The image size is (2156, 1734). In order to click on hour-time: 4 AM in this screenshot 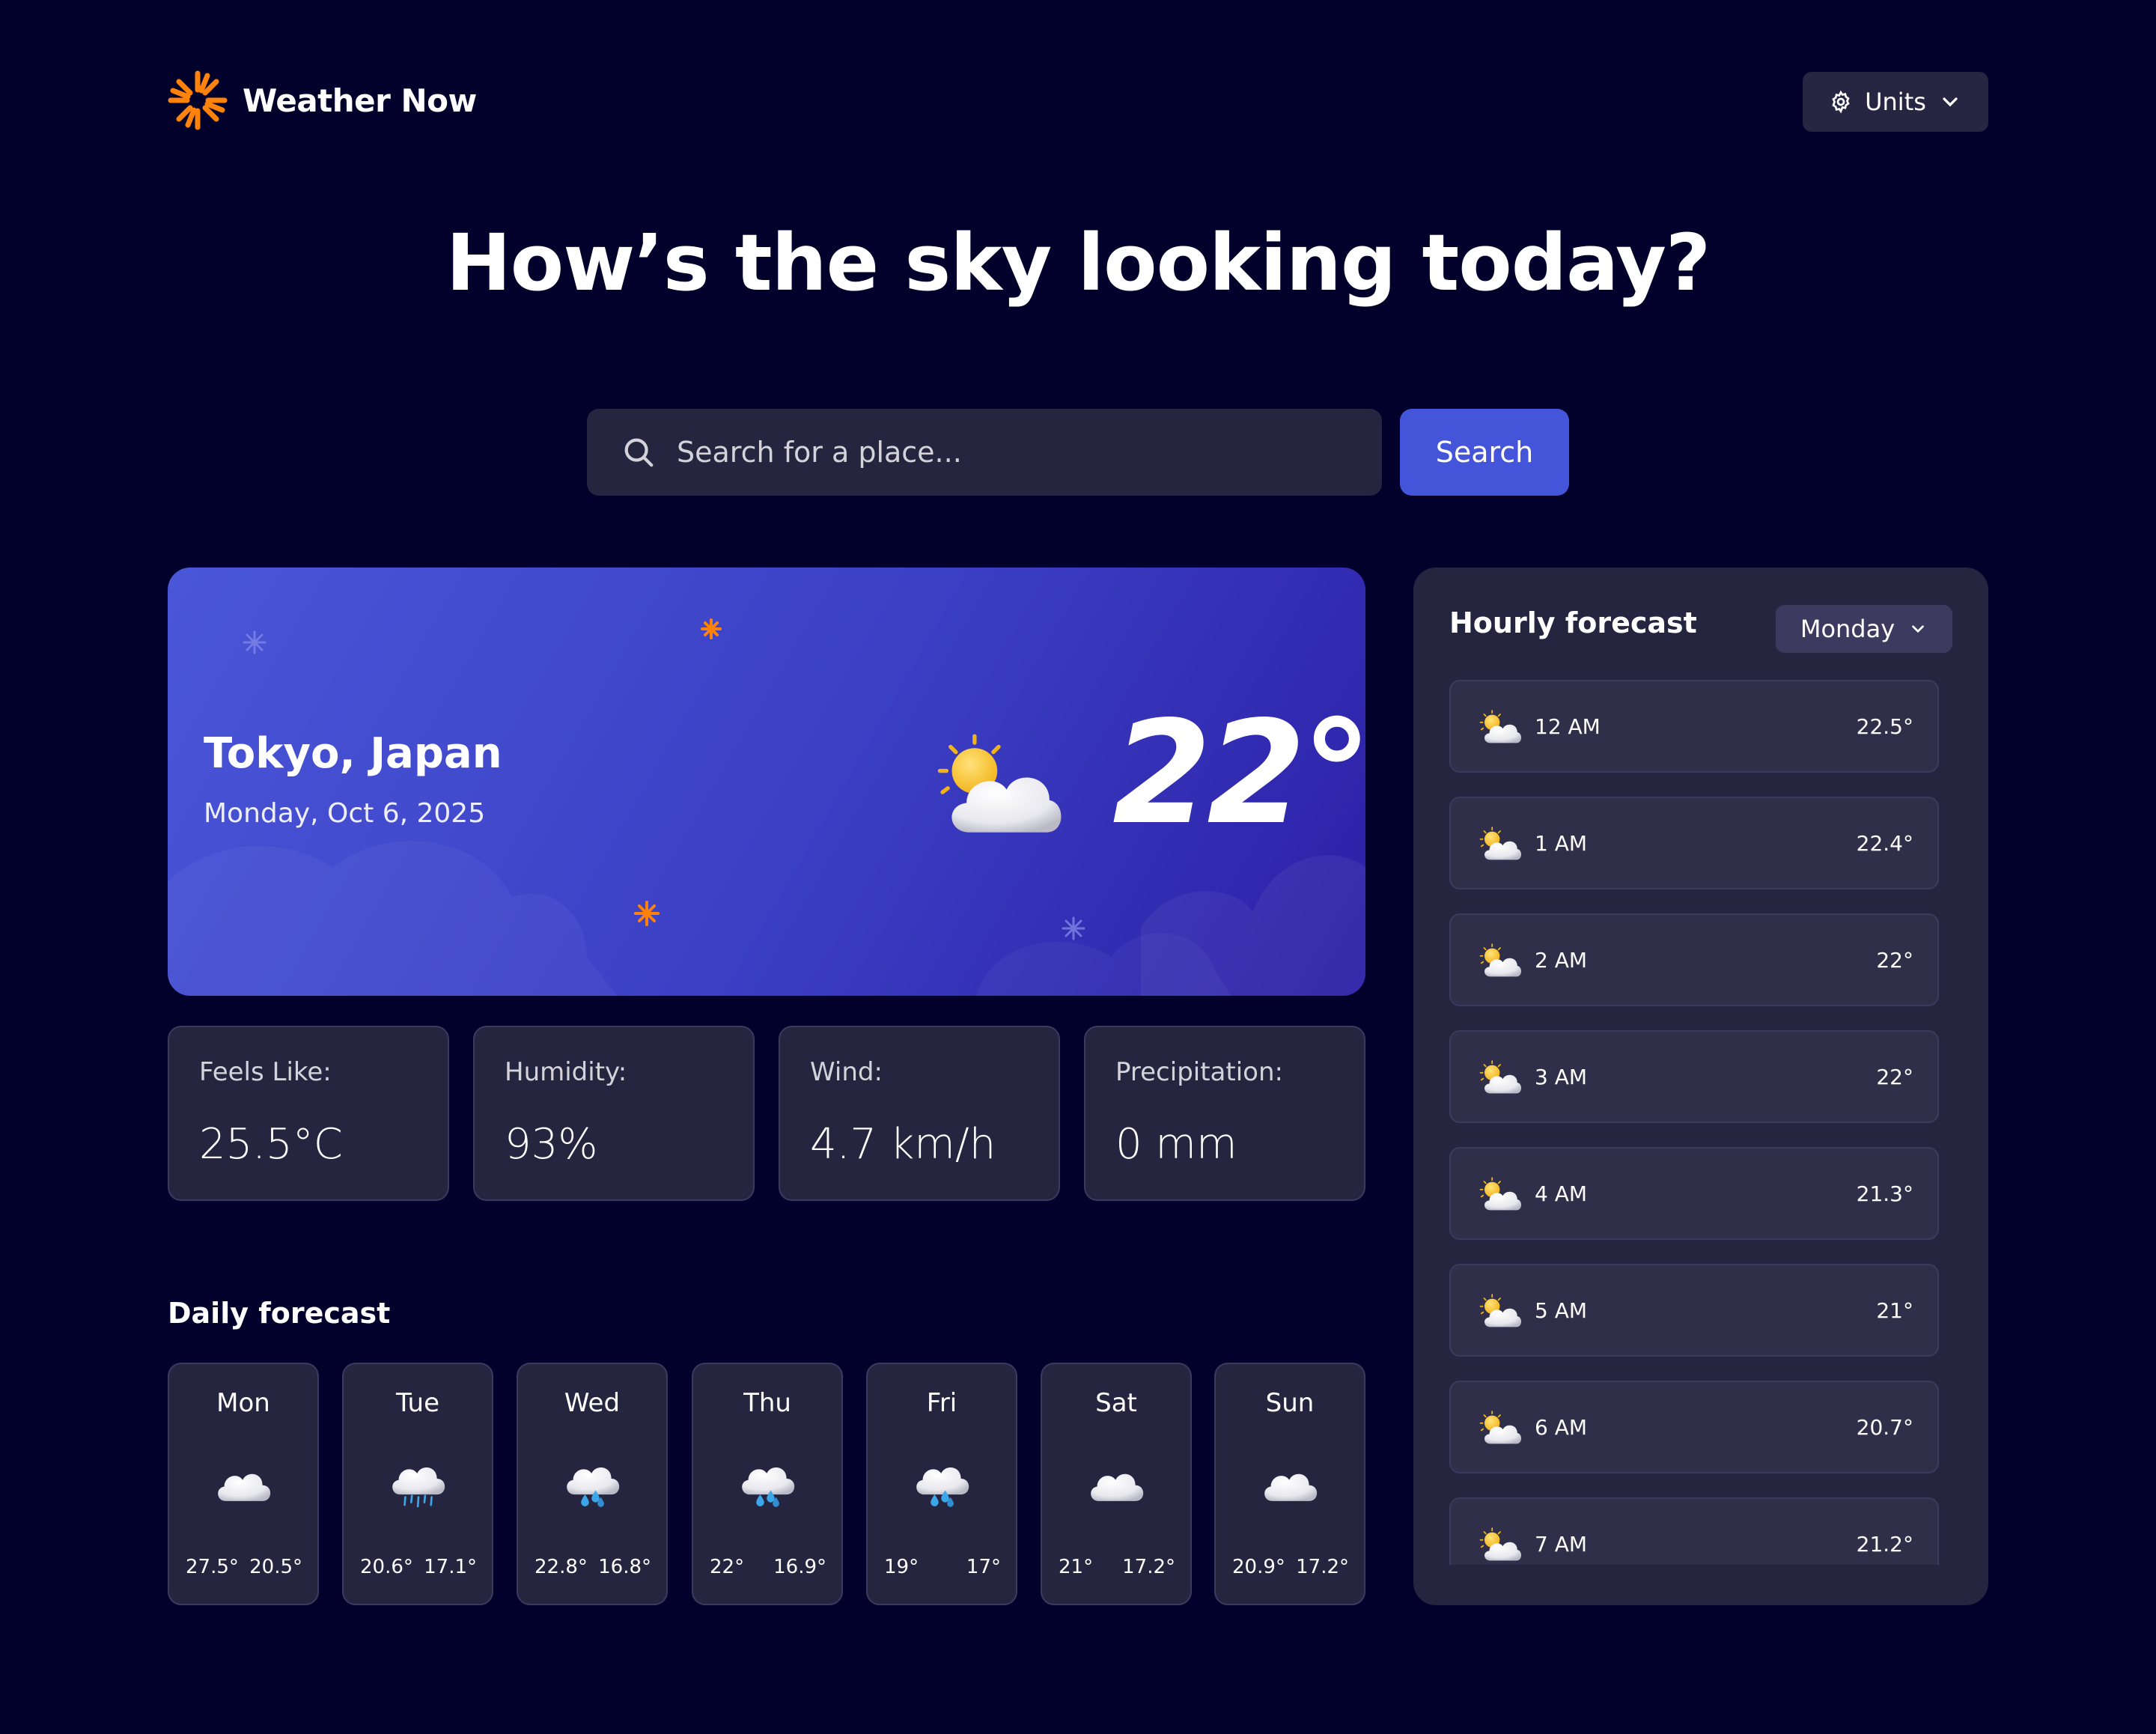, I will do `click(1561, 1193)`.